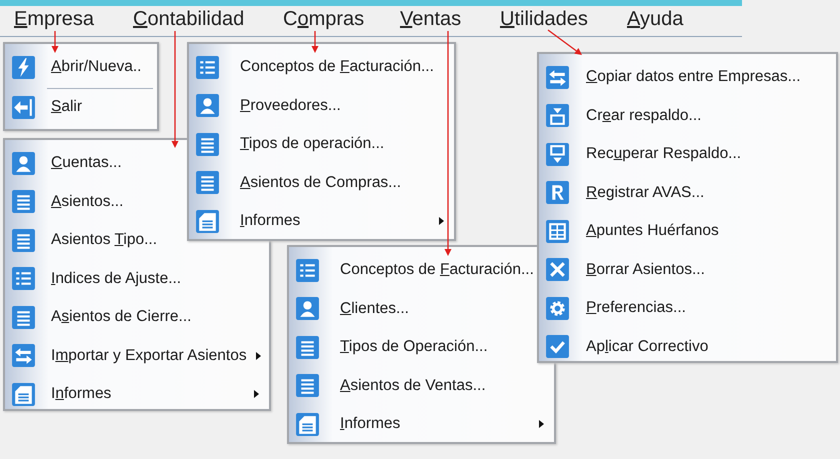 The height and width of the screenshot is (459, 840). I want to click on table-icon, so click(557, 231).